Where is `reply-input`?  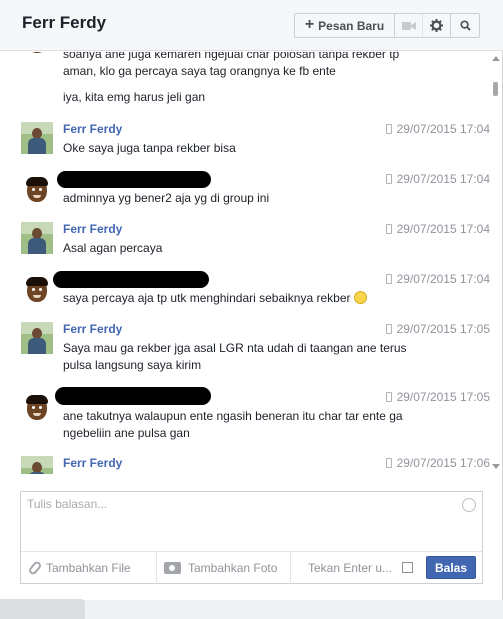
reply-input is located at coordinates (242, 522).